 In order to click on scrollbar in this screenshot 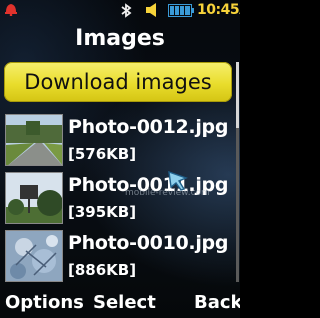, I will do `click(237, 172)`.